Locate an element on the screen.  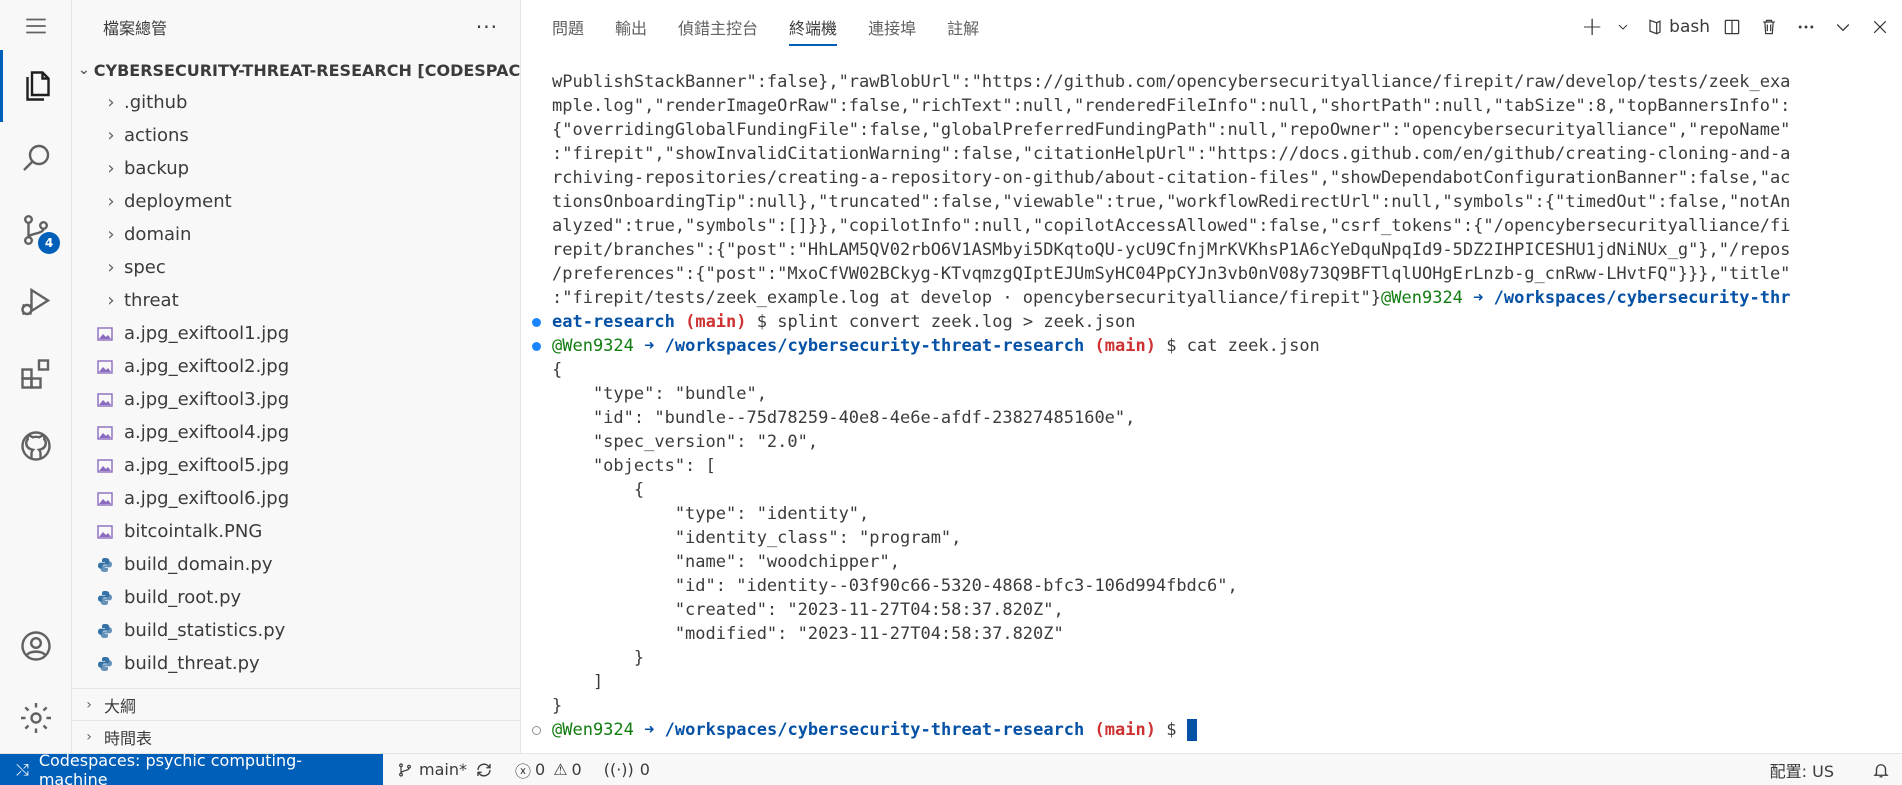
warning-count: 0 is located at coordinates (576, 769).